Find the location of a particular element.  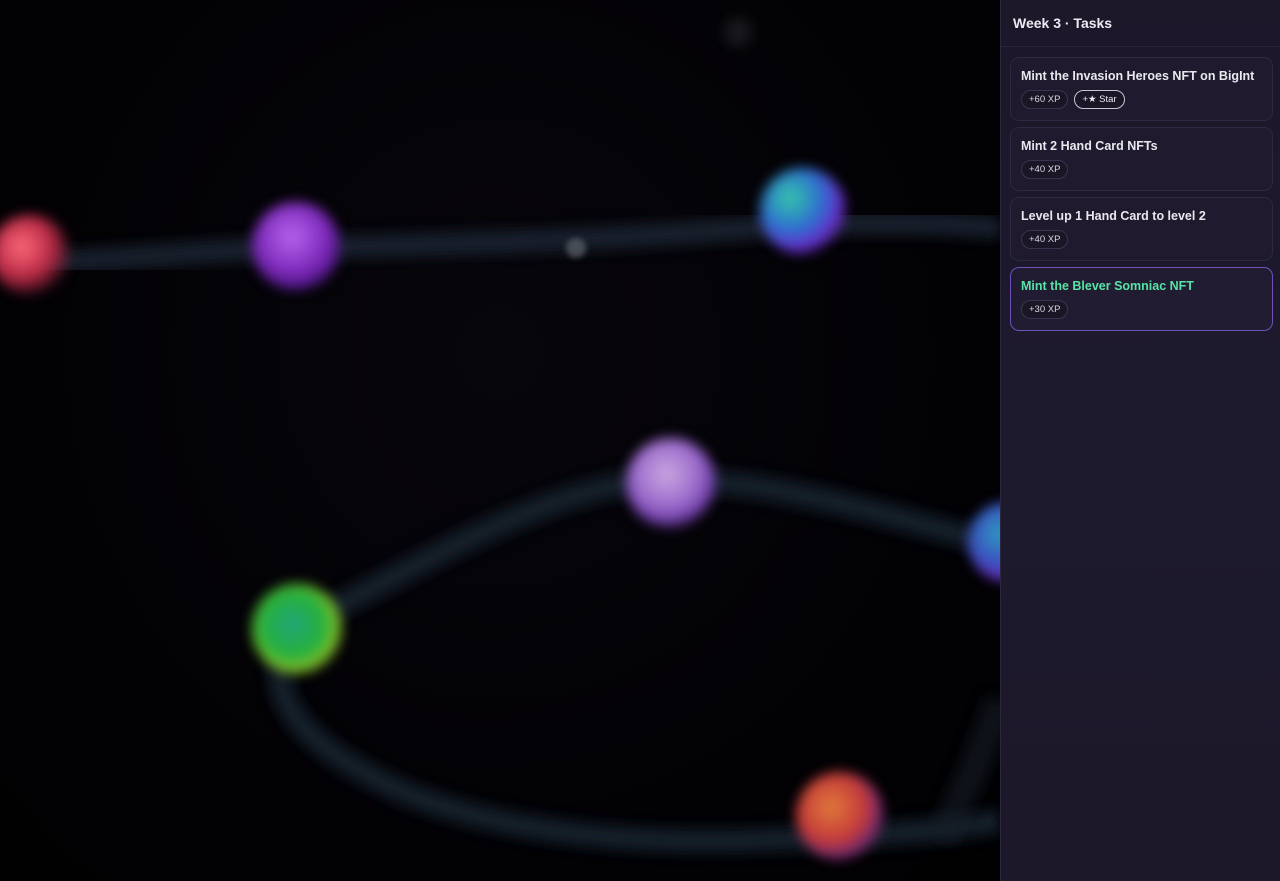

lavender-node is located at coordinates (671, 483).